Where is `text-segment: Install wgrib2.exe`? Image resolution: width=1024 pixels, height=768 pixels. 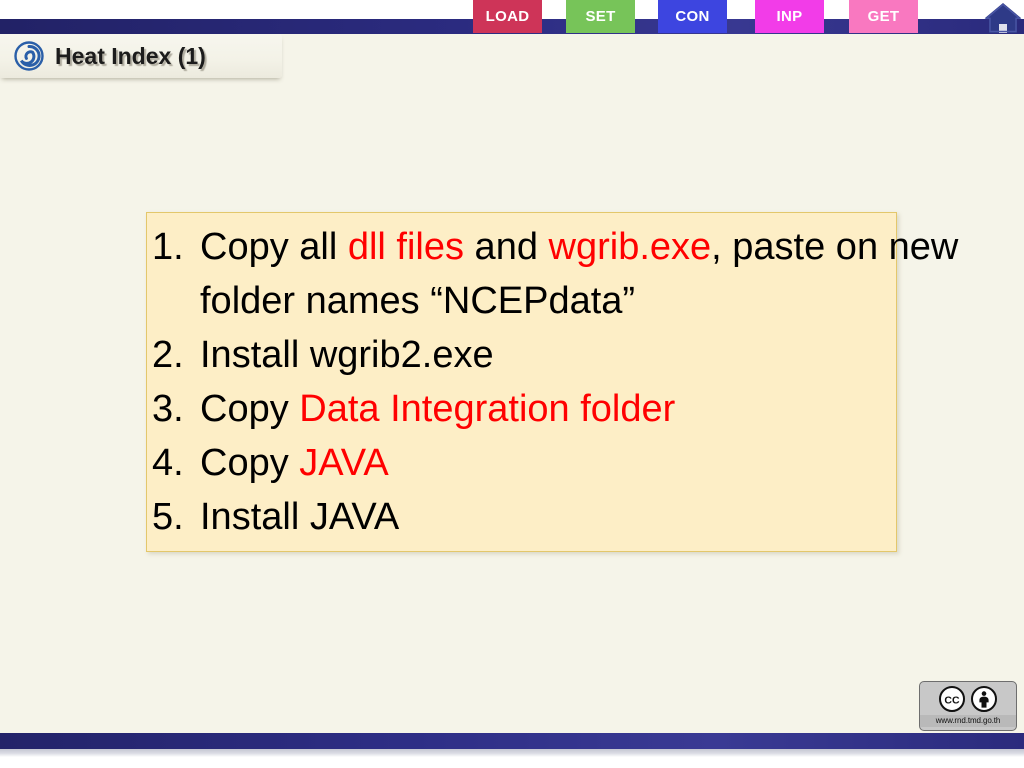 text-segment: Install wgrib2.exe is located at coordinates (347, 355).